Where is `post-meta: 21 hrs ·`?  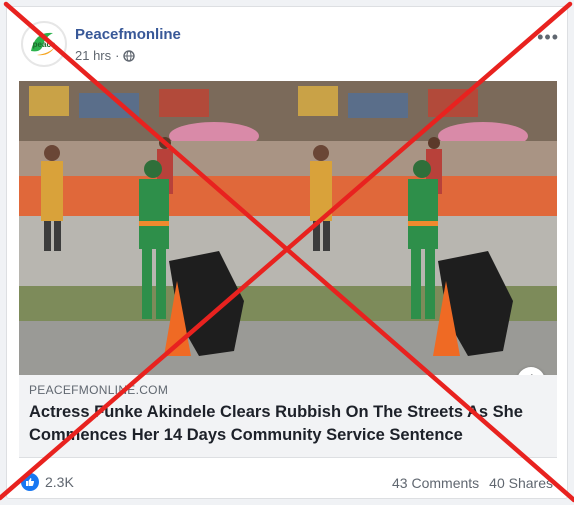
post-meta: 21 hrs · is located at coordinates (105, 55).